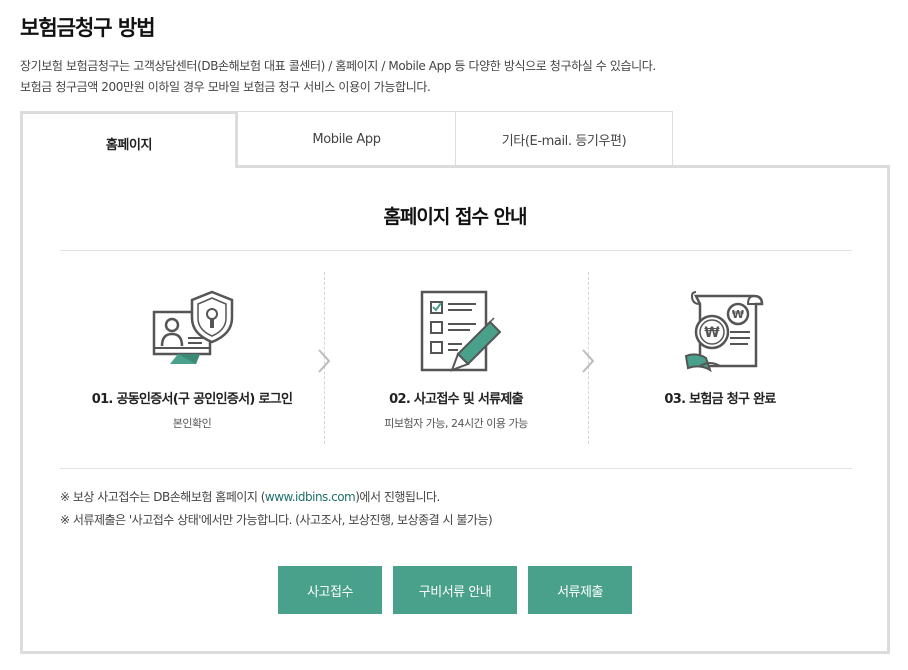 Image resolution: width=908 pixels, height=670 pixels. I want to click on method-tabs: 홈페이지 Mobile App 기타(E-mail. 등기우편), so click(346, 139).